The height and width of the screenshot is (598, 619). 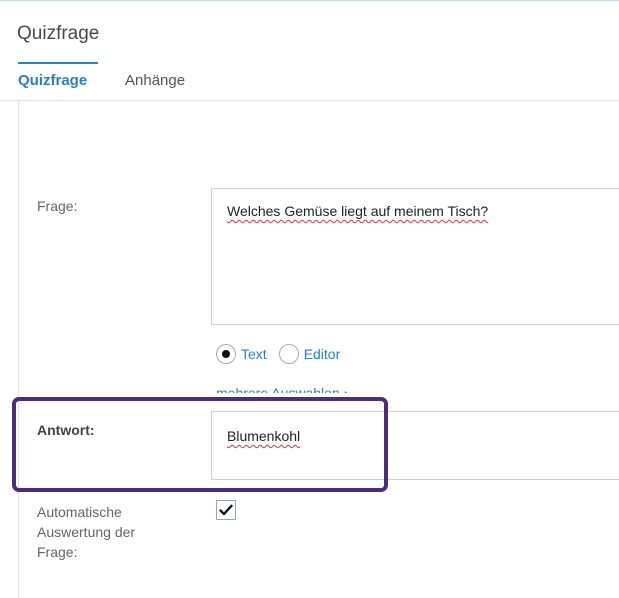 I want to click on radio-unselected-icon, so click(x=288, y=354).